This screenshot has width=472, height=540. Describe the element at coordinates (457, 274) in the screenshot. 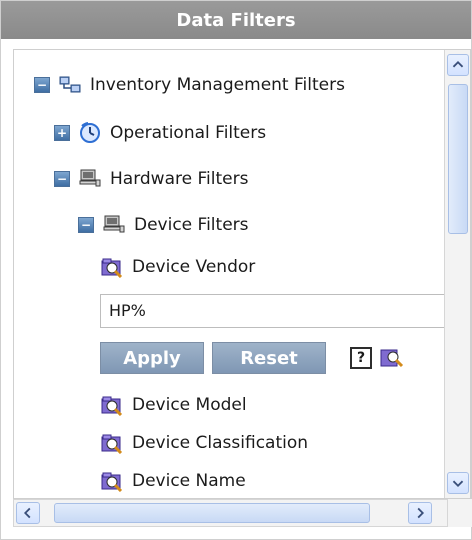

I see `vertical-scrollbar` at that location.